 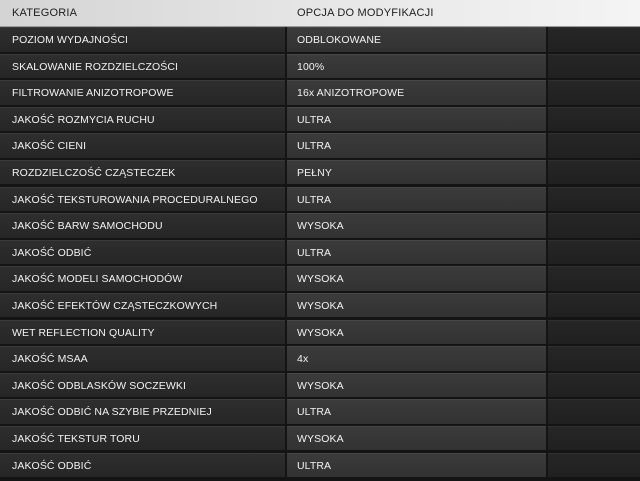 What do you see at coordinates (97, 279) in the screenshot?
I see `setting-category-label: JAKOŚĆ MODELI SAMOCHODÓW` at bounding box center [97, 279].